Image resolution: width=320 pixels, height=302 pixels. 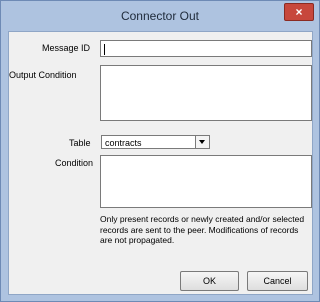 I want to click on output-condition-label: Output Condition, so click(x=43, y=75).